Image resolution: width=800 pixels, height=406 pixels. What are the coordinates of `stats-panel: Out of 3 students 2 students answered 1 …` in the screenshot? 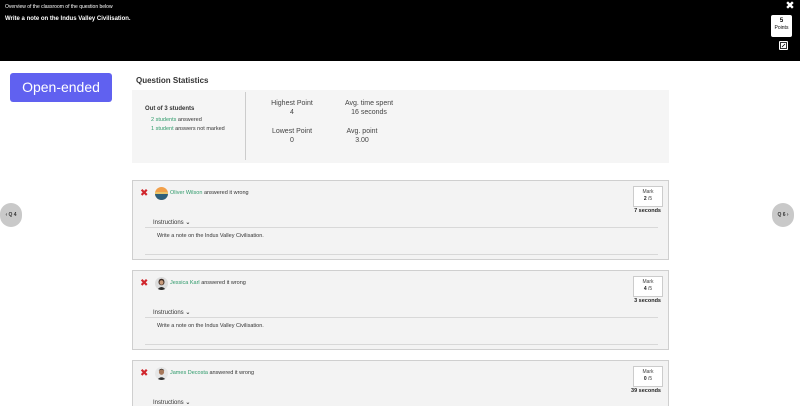 It's located at (400, 126).